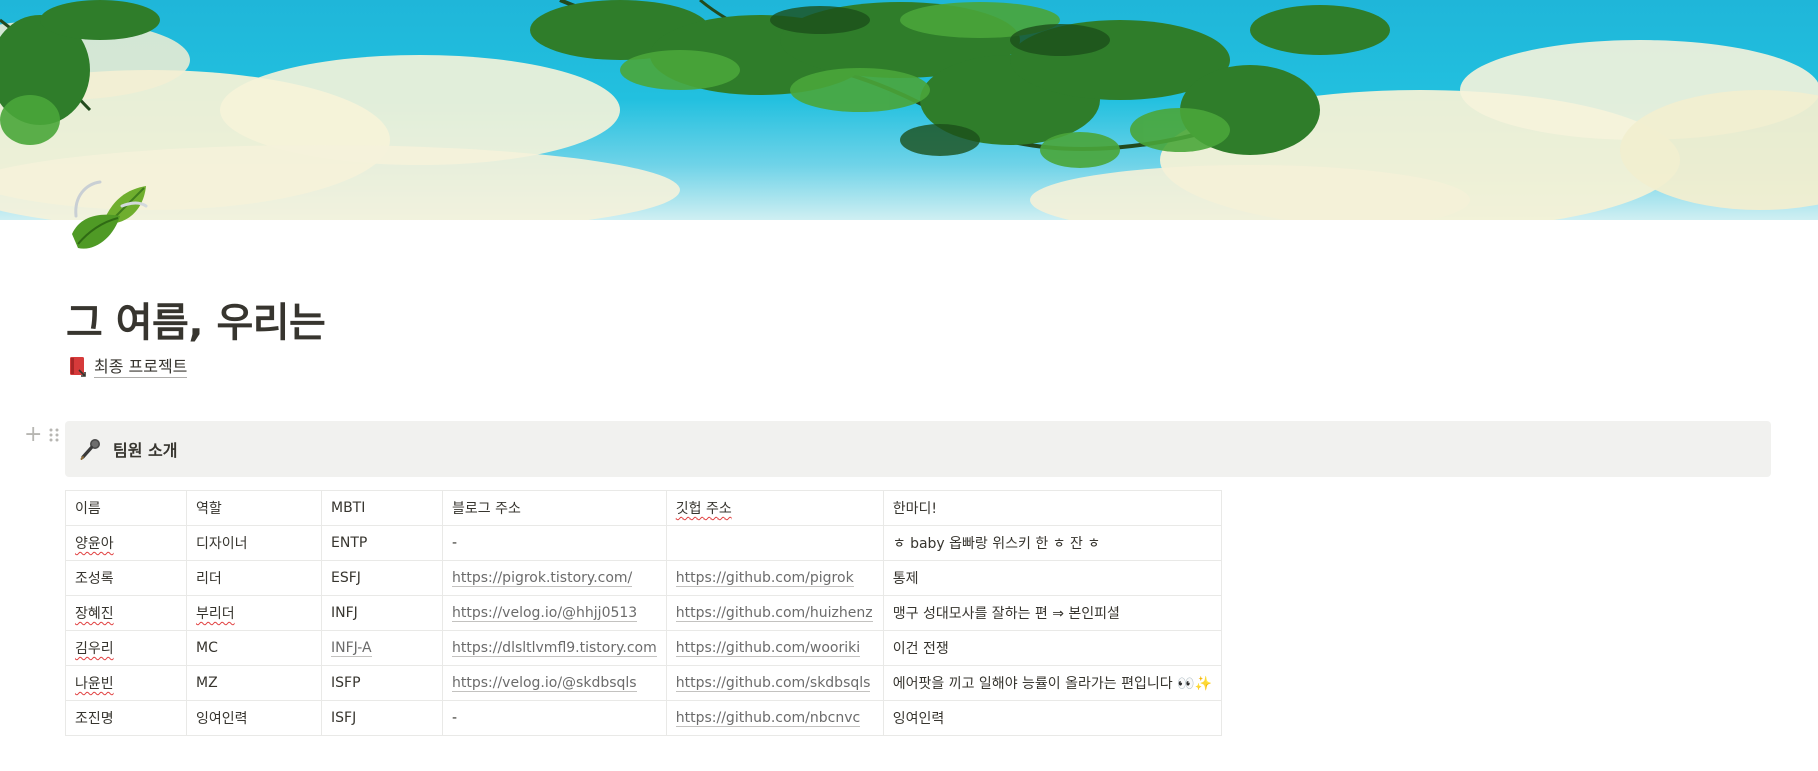  I want to click on cell-blog: https://pigrok.tistory.com/, so click(554, 578).